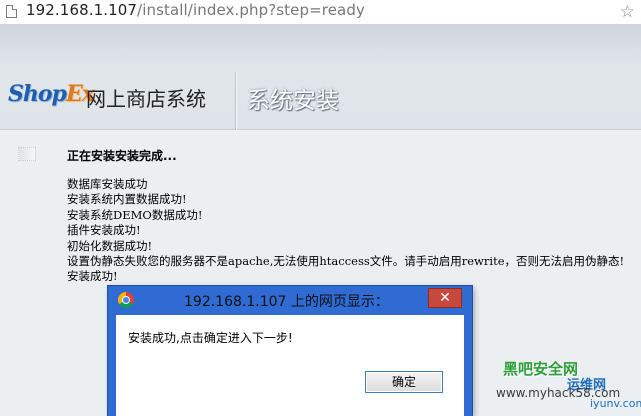  What do you see at coordinates (251, 10) in the screenshot?
I see `url-path: /install/index.php?step=ready` at bounding box center [251, 10].